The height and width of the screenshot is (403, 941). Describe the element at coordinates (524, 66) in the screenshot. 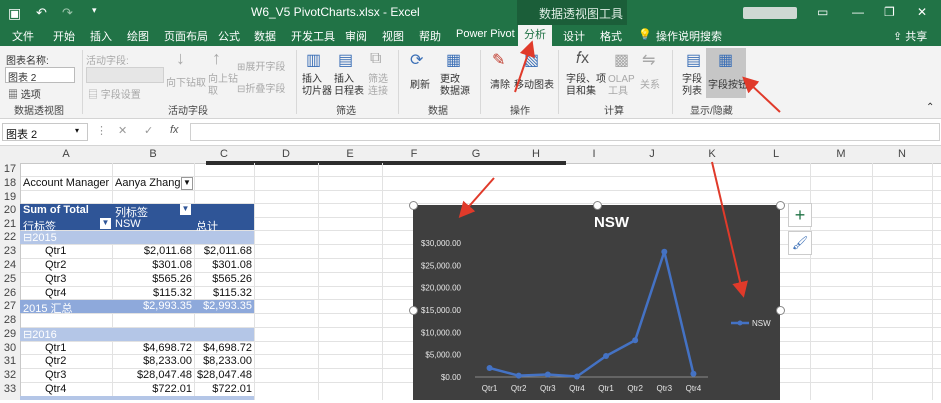

I see `arrow-to-analyze-tab` at that location.